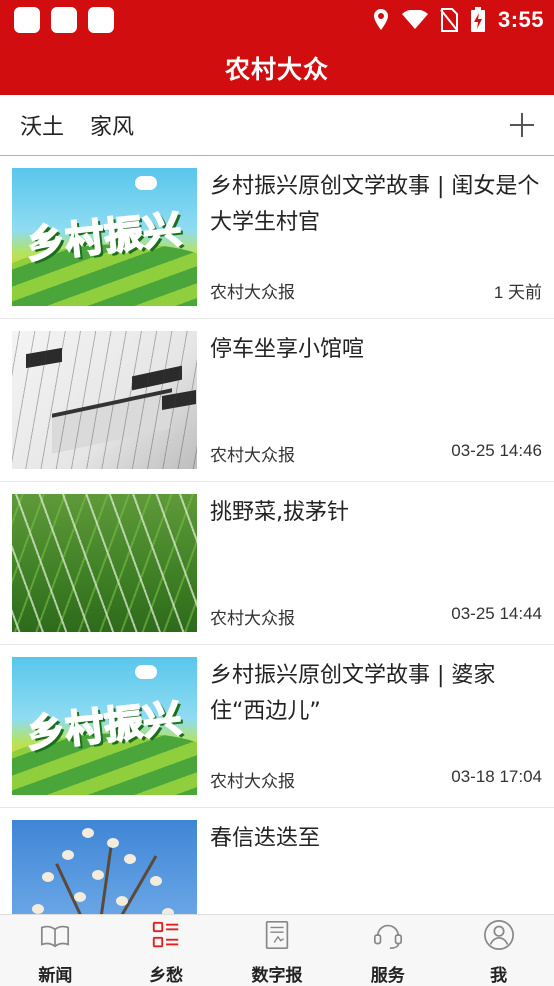 This screenshot has width=554, height=986. What do you see at coordinates (477, 19) in the screenshot?
I see `battery-charging-icon` at bounding box center [477, 19].